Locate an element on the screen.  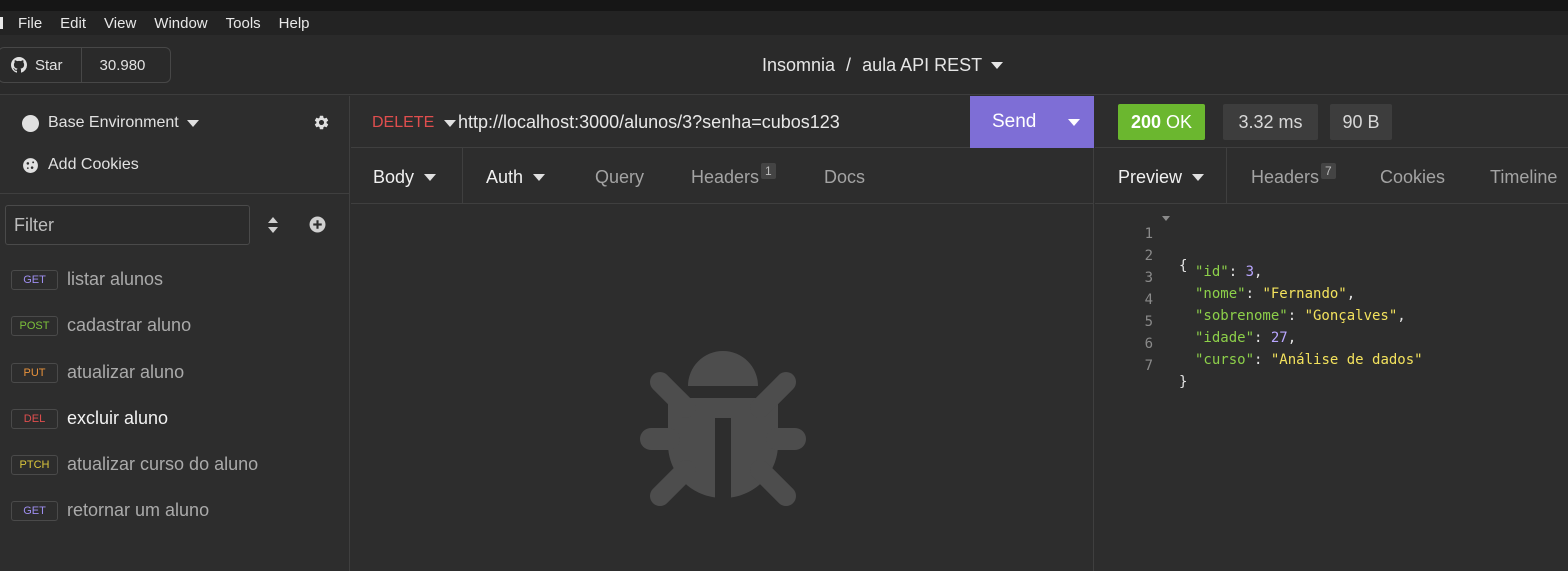
send-button: Send is located at coordinates (1032, 122).